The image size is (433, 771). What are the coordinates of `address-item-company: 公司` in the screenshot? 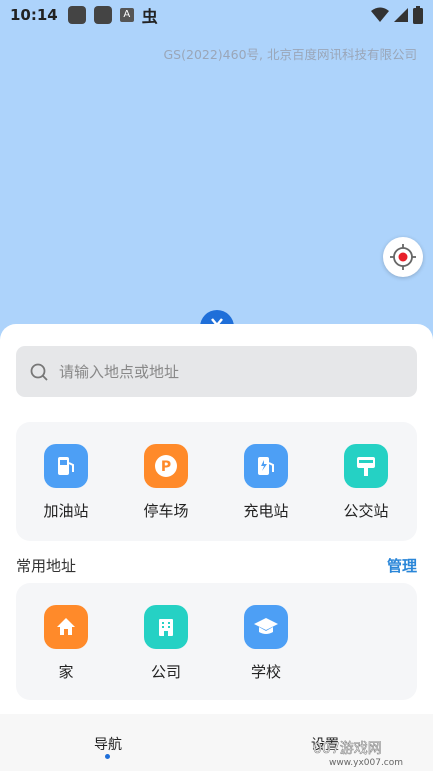 It's located at (166, 643).